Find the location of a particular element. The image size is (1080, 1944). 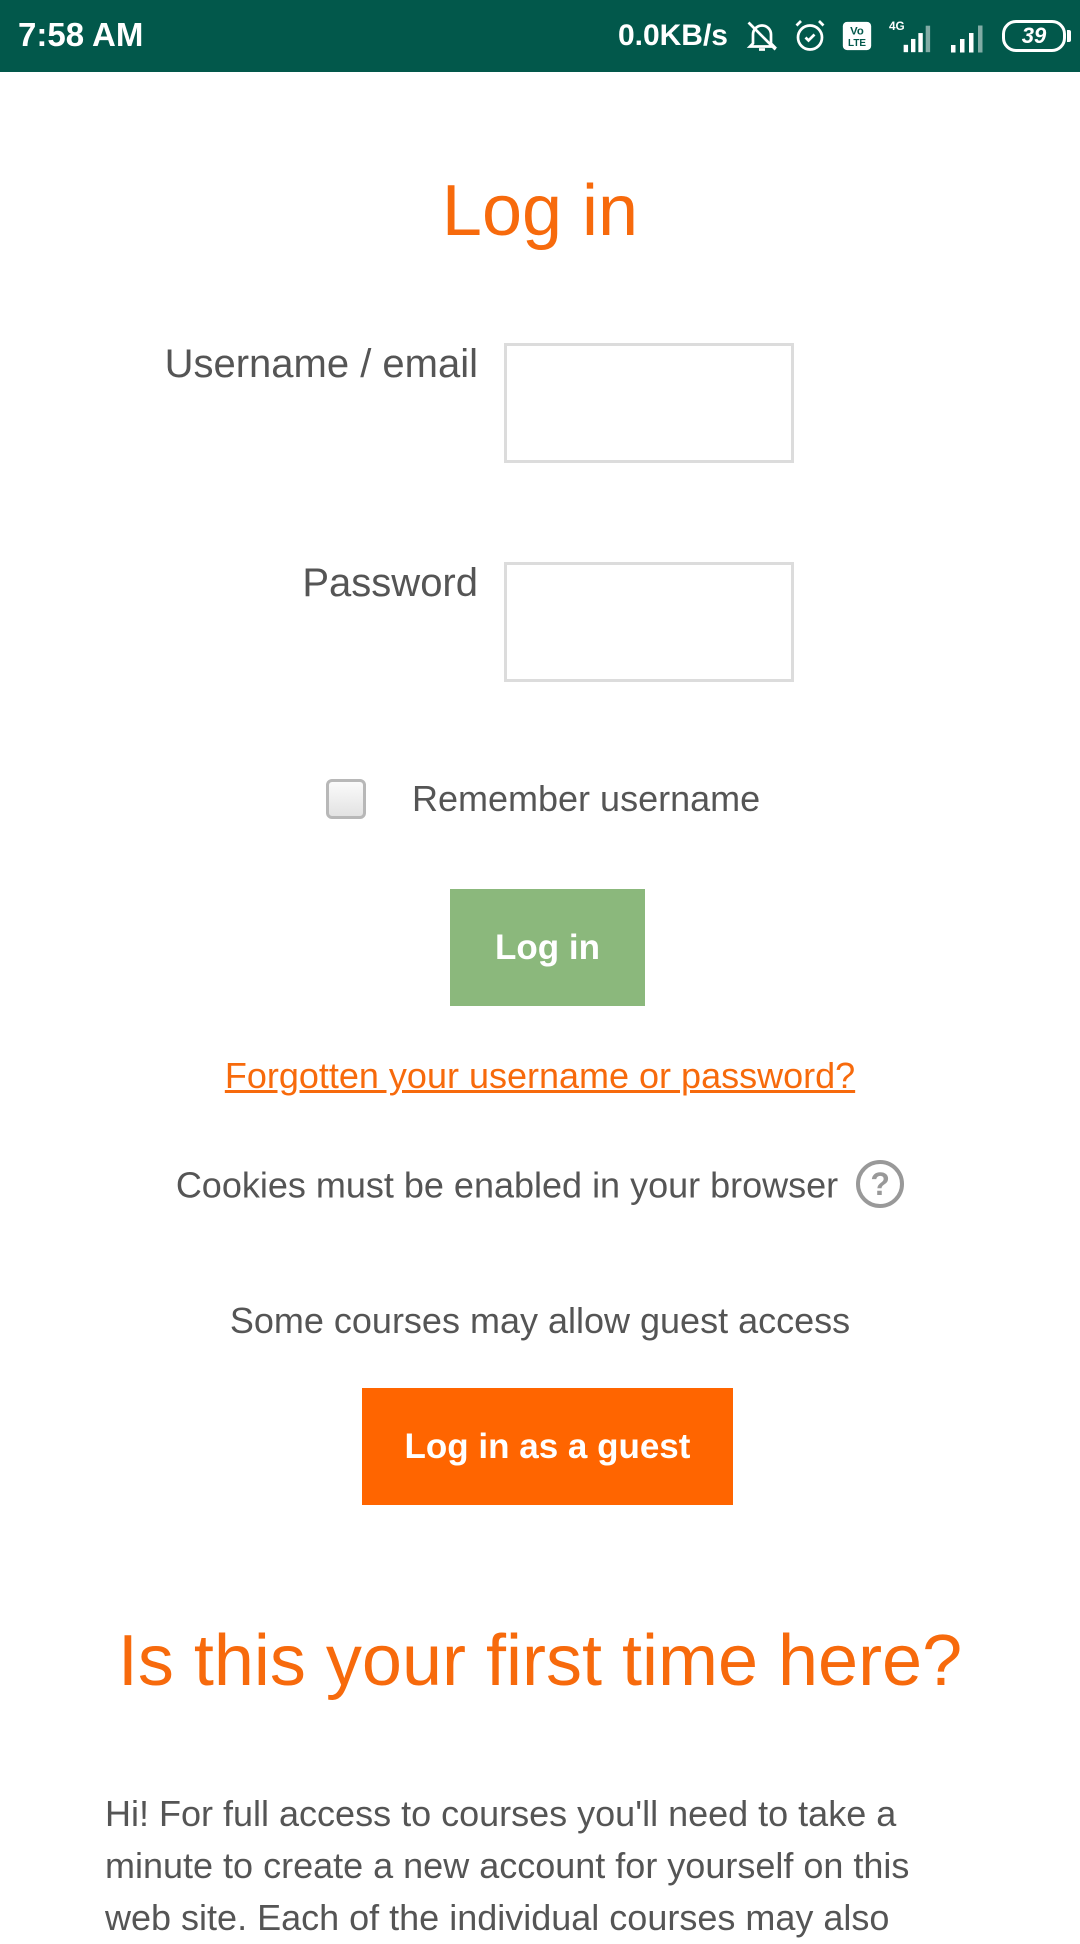

remember-username-label: Remember username is located at coordinates (586, 799).